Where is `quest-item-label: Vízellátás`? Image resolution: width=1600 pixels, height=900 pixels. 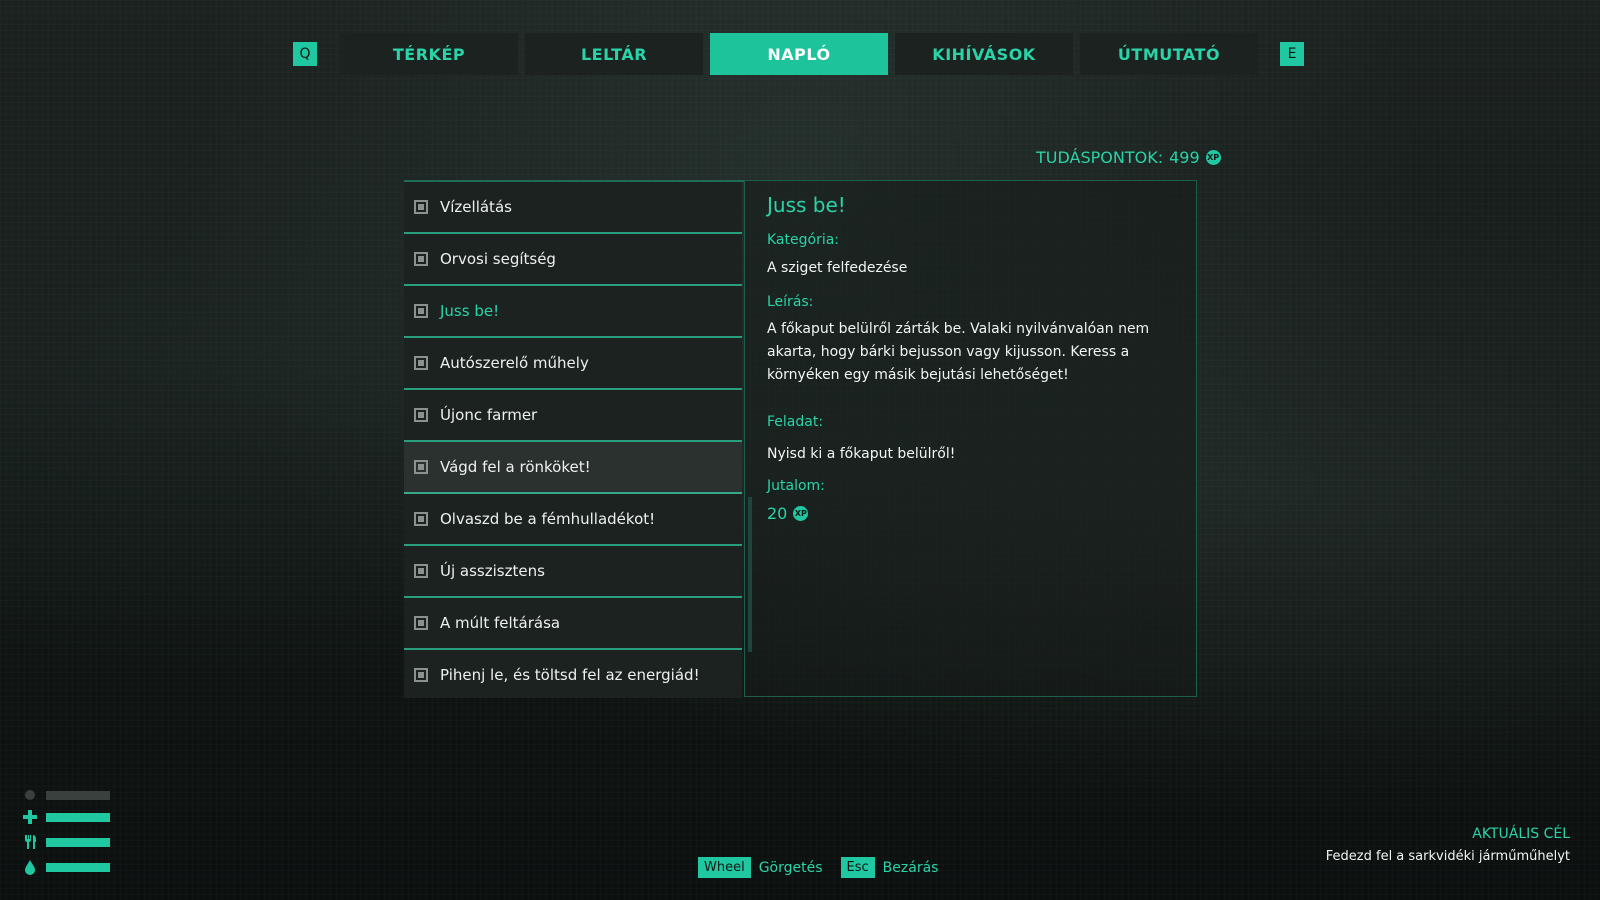
quest-item-label: Vízellátás is located at coordinates (476, 207).